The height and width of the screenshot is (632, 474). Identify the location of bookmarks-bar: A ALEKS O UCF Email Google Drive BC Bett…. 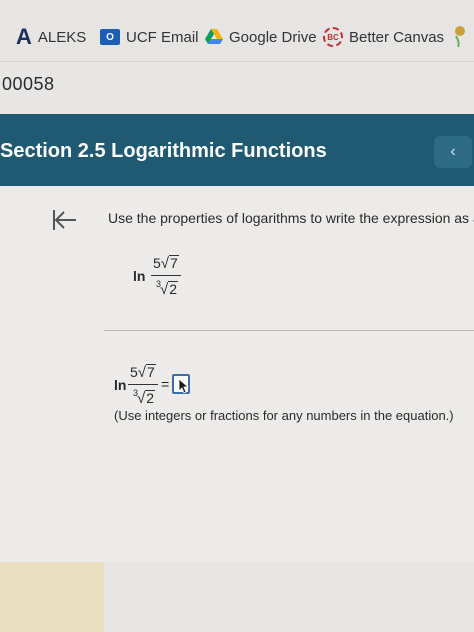
(237, 31).